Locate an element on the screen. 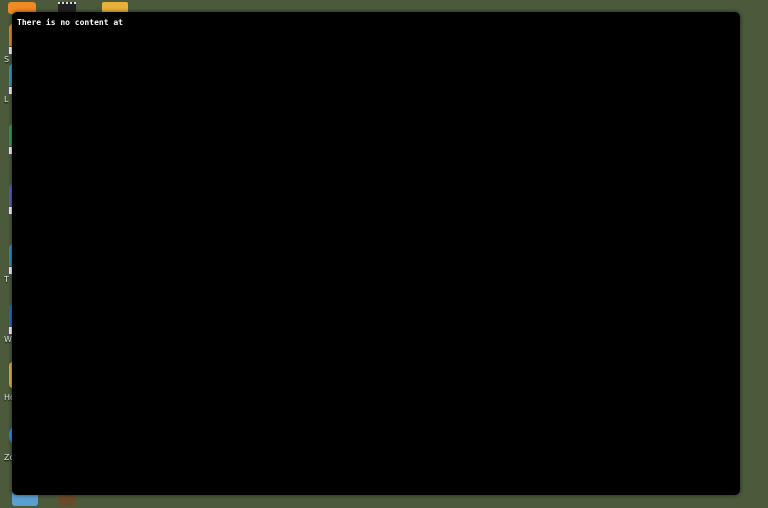 The height and width of the screenshot is (508, 768). terminal-output: There is no content at is located at coordinates (70, 22).